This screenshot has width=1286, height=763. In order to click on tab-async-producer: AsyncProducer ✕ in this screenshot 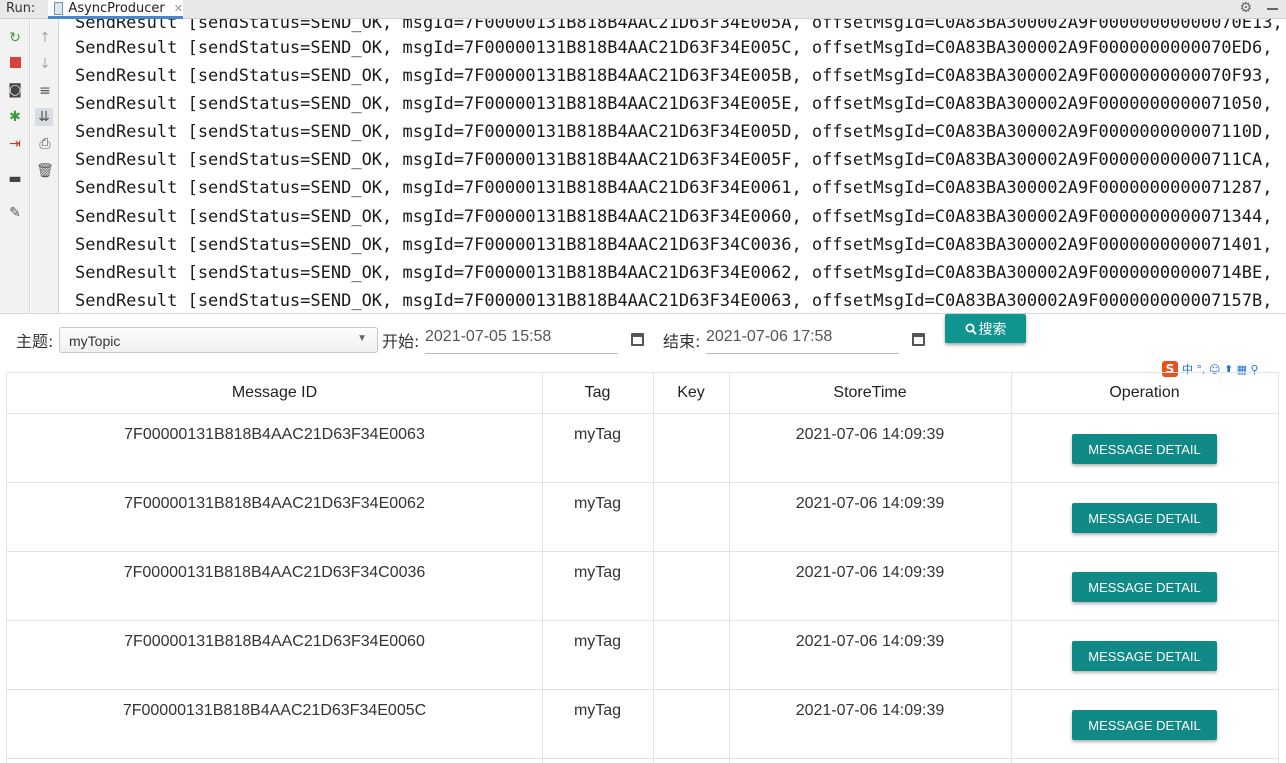, I will do `click(115, 9)`.